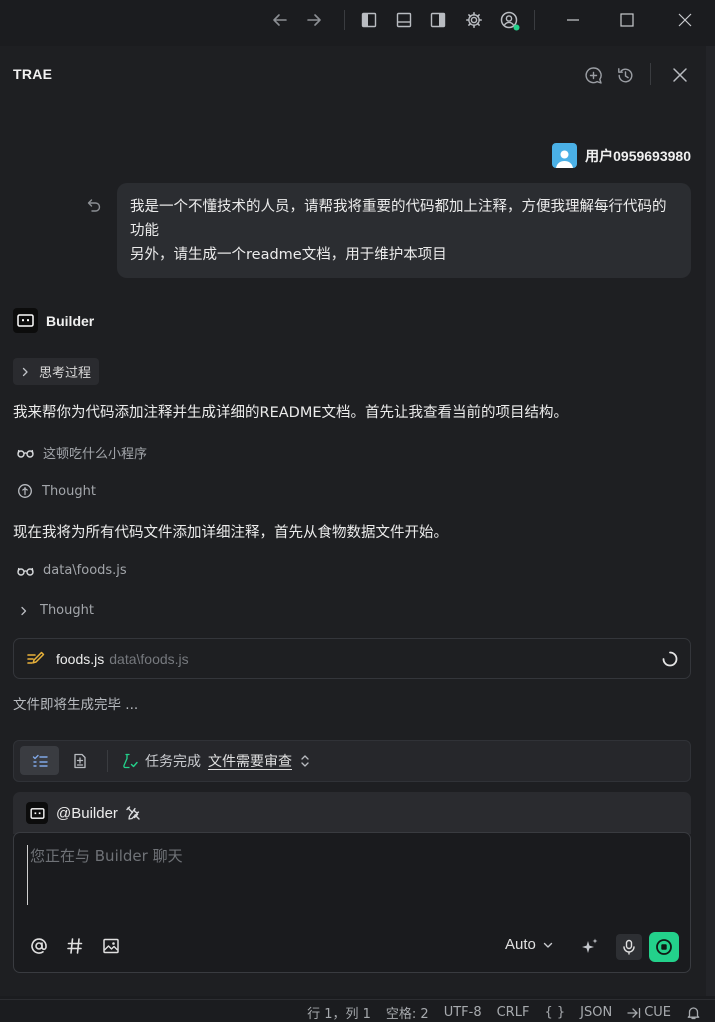 The height and width of the screenshot is (1022, 715). I want to click on task-complete-icon, so click(130, 761).